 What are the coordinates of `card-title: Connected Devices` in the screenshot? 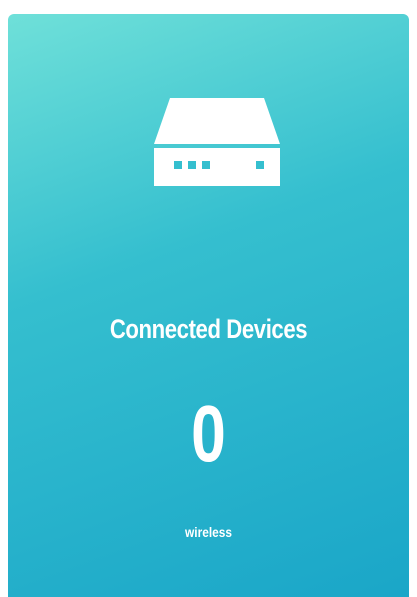 It's located at (208, 329).